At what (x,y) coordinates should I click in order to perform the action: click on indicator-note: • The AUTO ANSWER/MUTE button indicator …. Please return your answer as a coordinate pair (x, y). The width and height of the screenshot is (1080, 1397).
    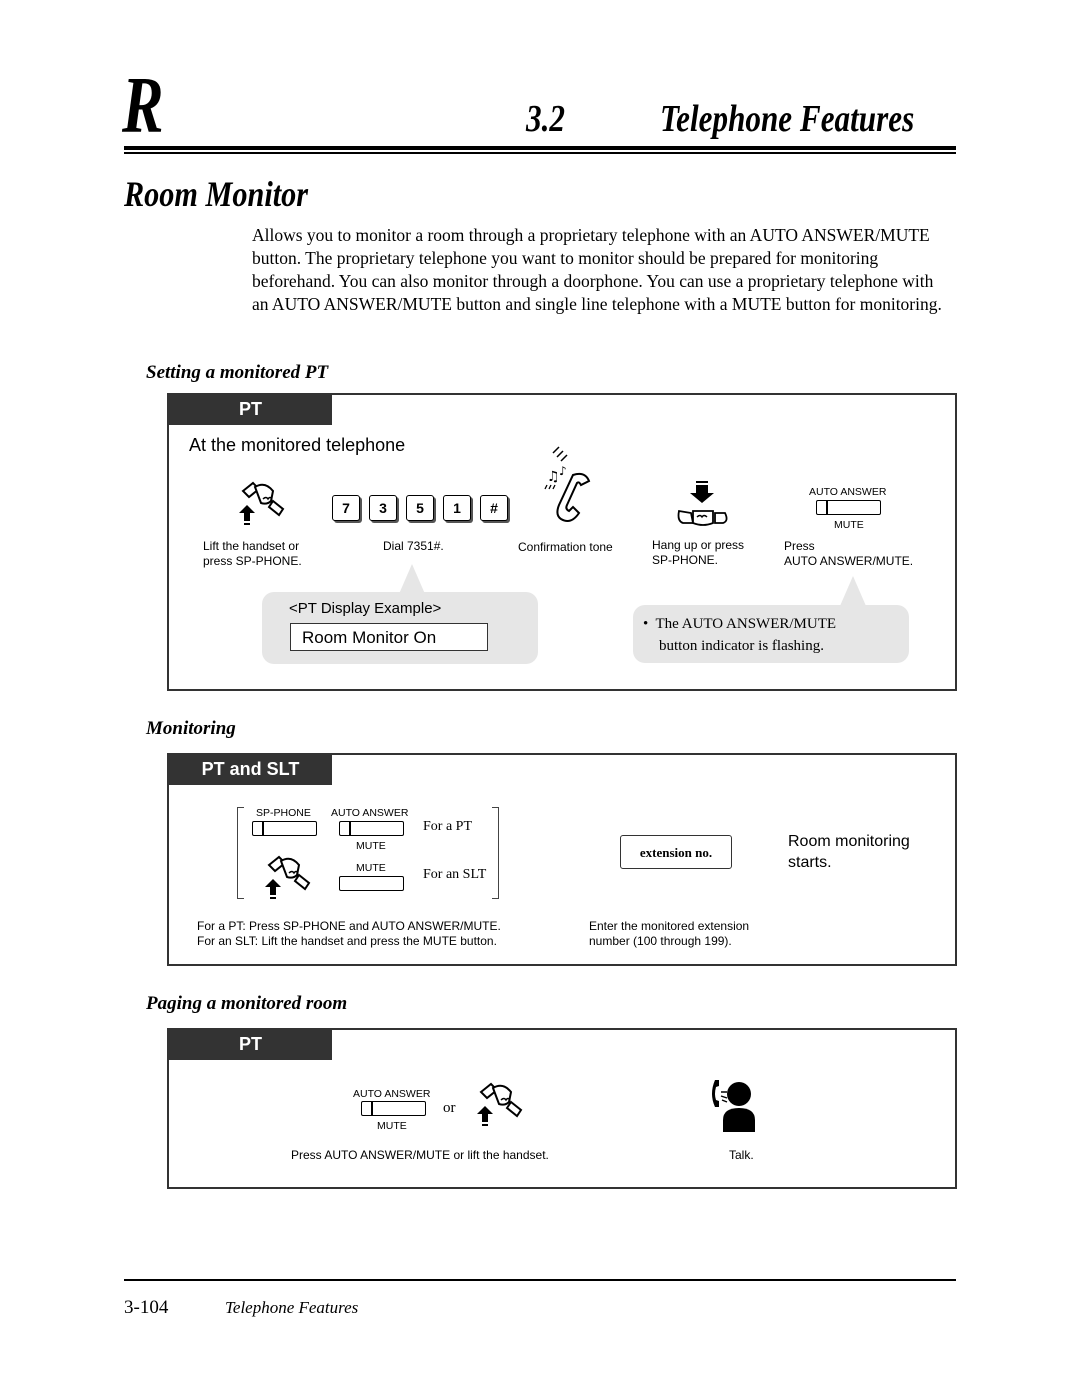
    Looking at the image, I should click on (740, 635).